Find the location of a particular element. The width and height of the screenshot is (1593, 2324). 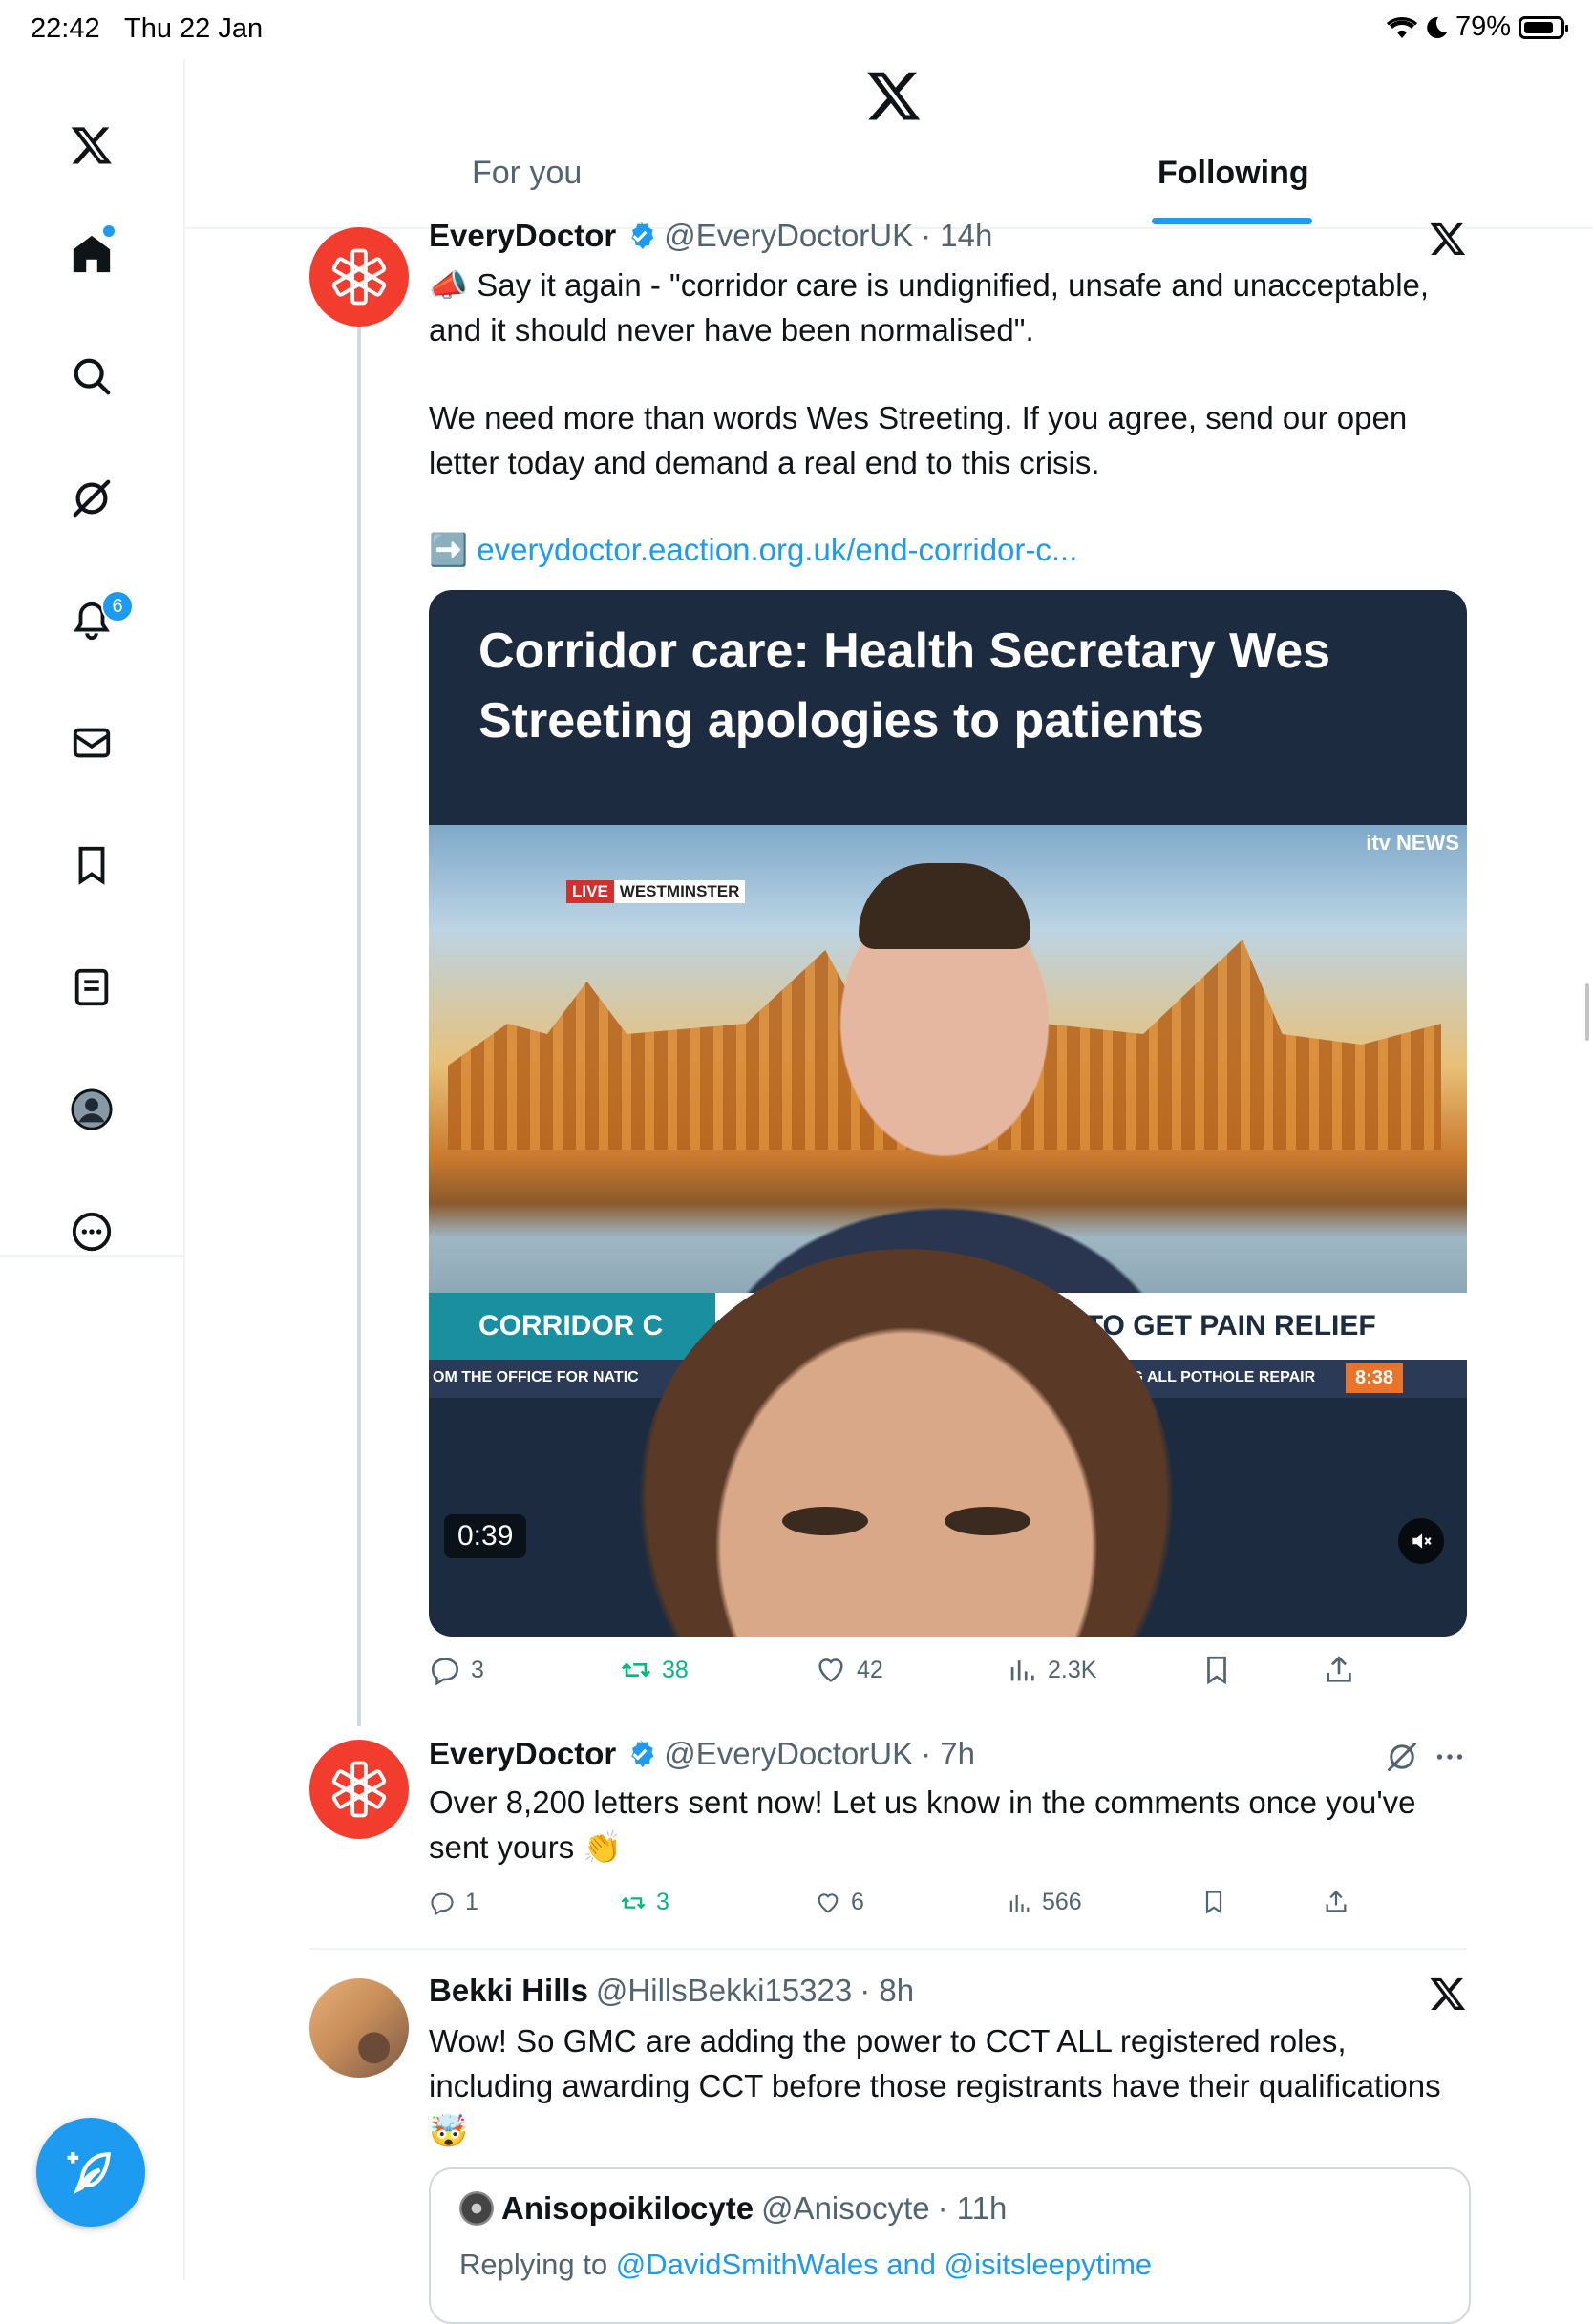

repost-button: 3 is located at coordinates (644, 1902).